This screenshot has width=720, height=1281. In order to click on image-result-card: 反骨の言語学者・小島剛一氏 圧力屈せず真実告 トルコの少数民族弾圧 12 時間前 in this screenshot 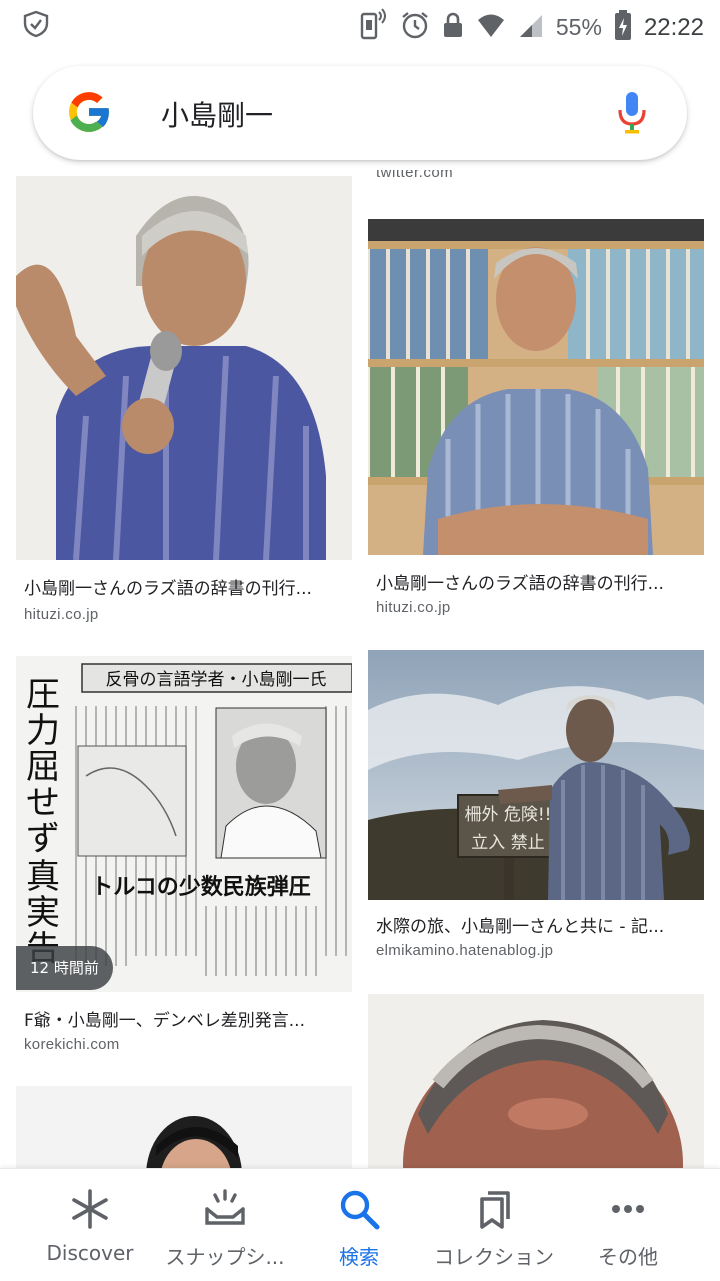, I will do `click(184, 856)`.